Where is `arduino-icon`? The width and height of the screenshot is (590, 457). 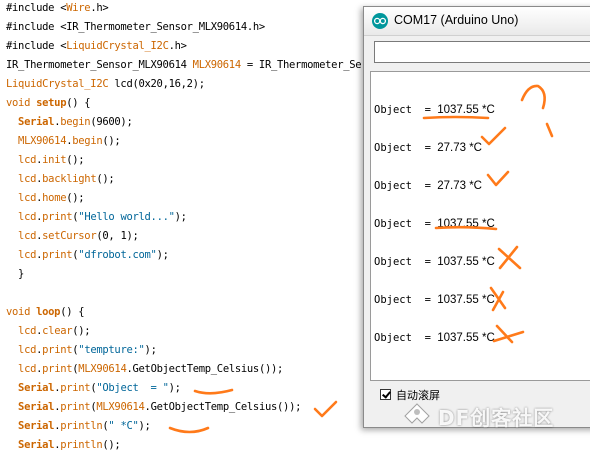
arduino-icon is located at coordinates (380, 21).